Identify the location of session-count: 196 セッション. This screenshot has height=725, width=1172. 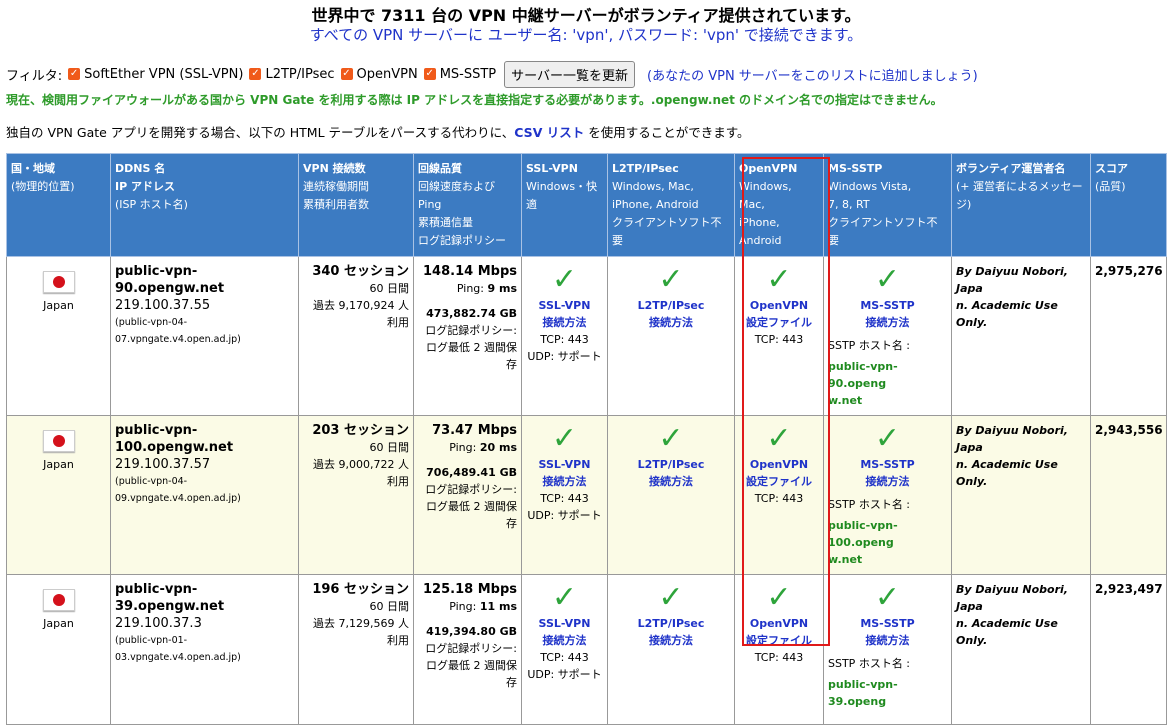
(360, 589).